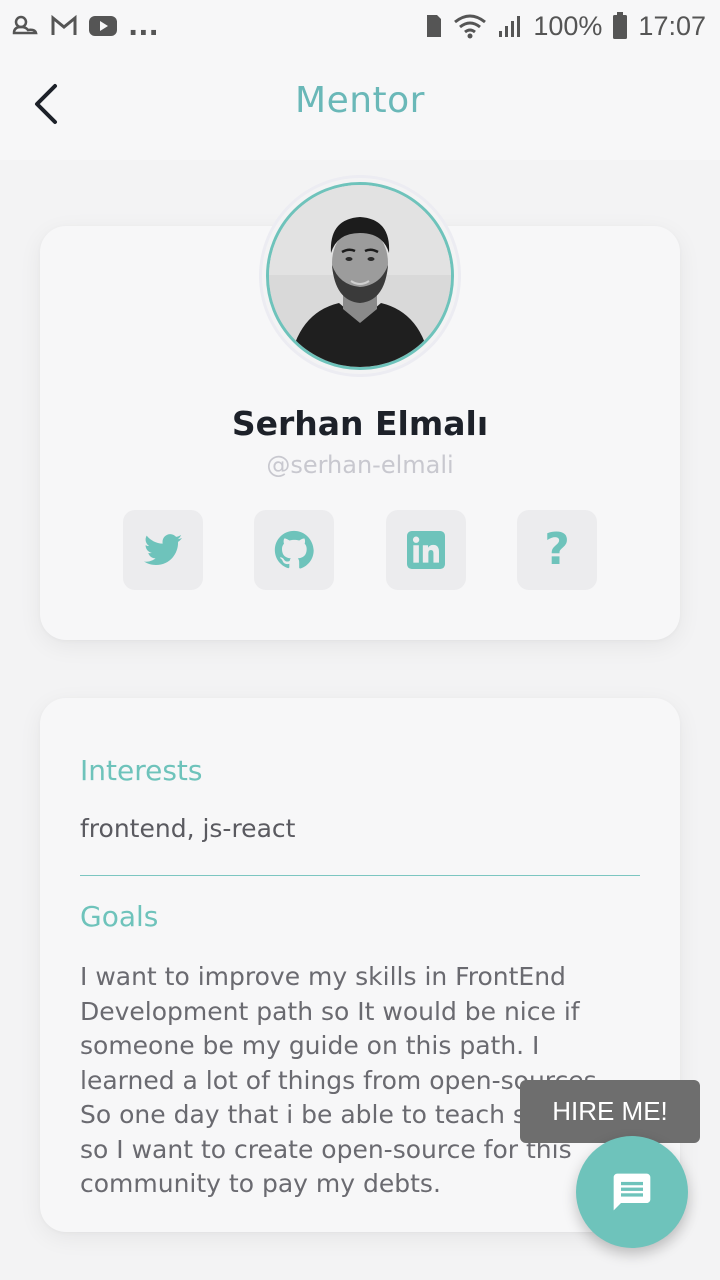 This screenshot has height=1280, width=720. I want to click on question-icon: ?, so click(557, 549).